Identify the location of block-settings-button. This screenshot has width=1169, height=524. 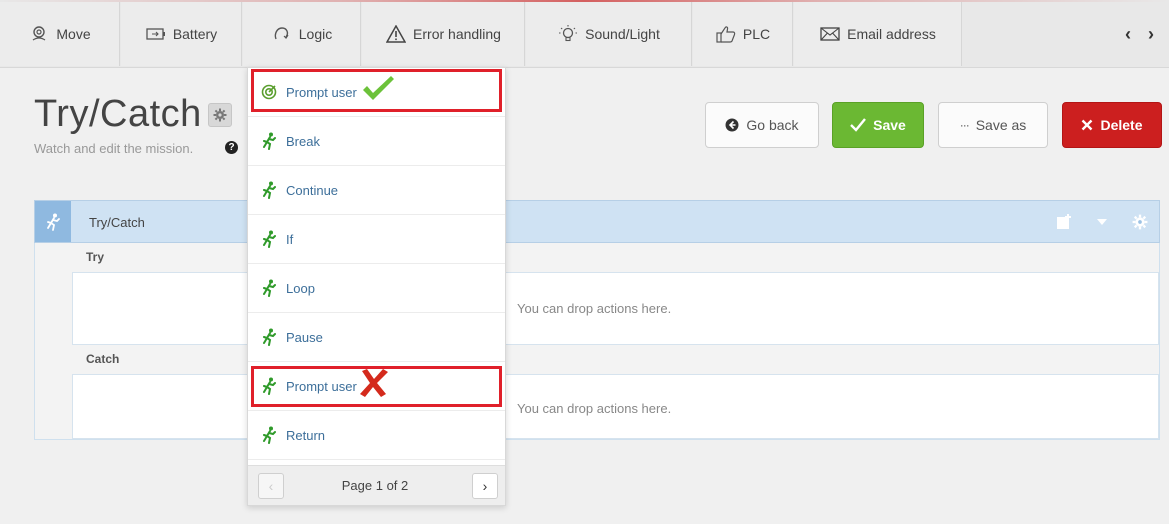
(1140, 222).